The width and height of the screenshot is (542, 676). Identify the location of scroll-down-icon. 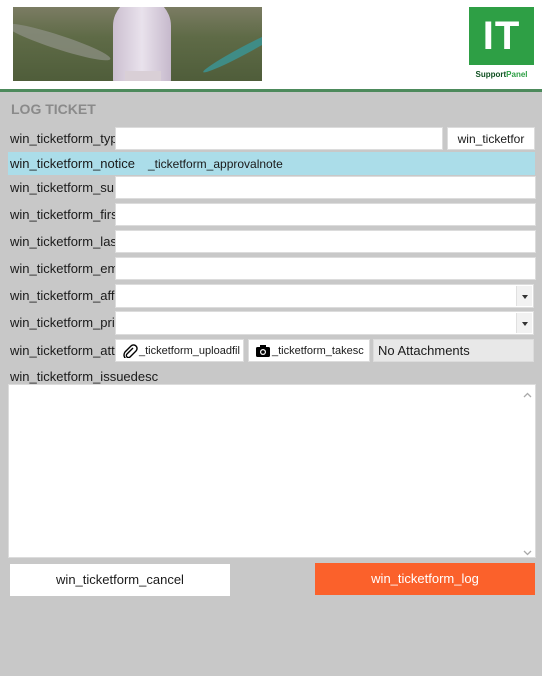
(527, 550).